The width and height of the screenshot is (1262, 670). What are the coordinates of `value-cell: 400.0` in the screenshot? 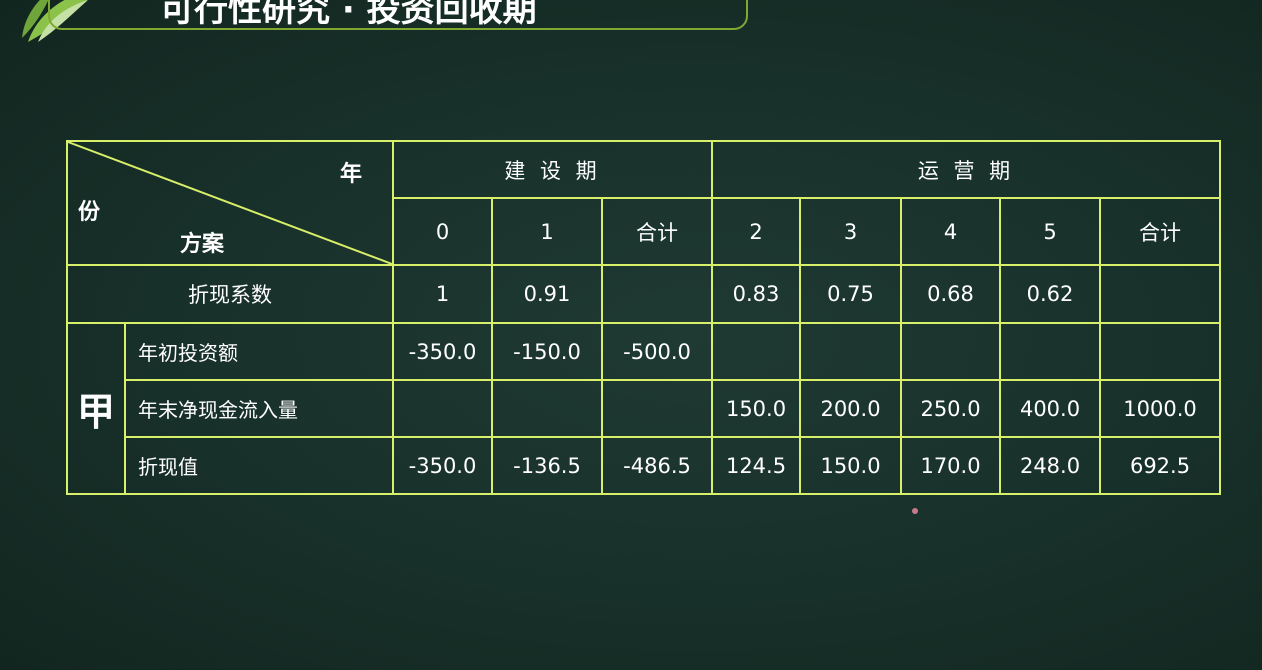 It's located at (1050, 408).